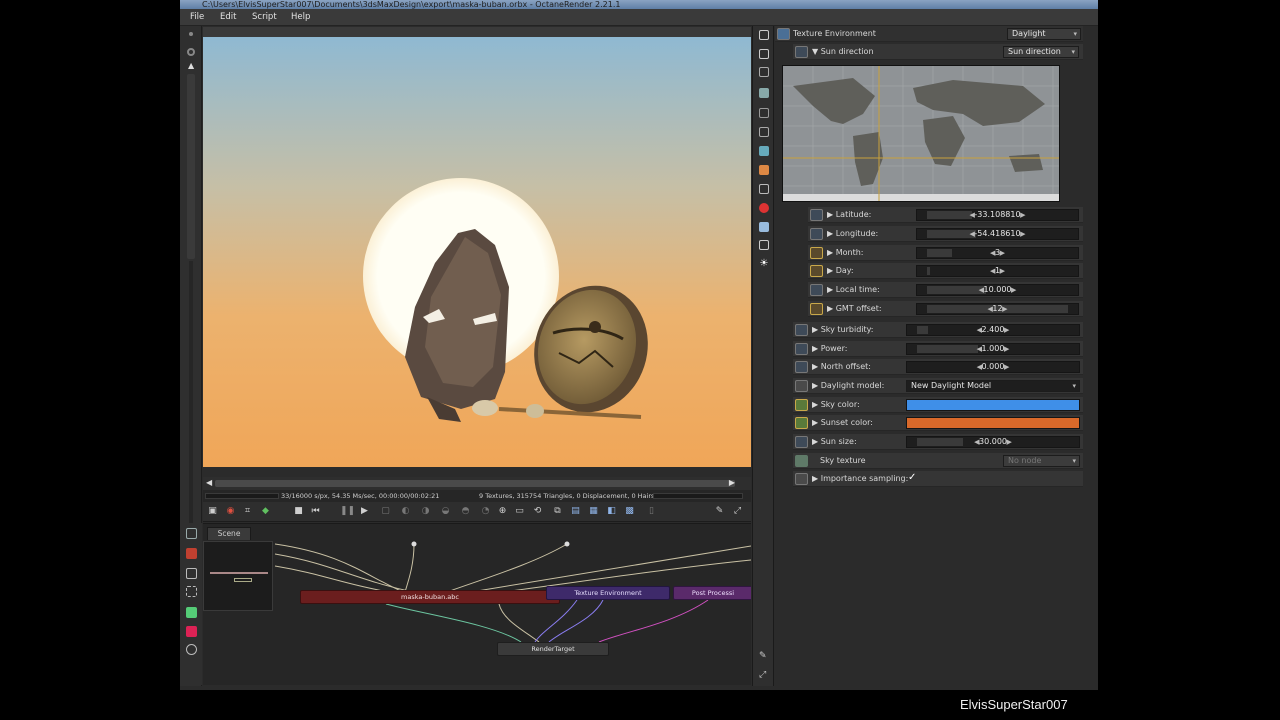  What do you see at coordinates (951, 385) in the screenshot?
I see `daylight-model-value: New Daylight Model` at bounding box center [951, 385].